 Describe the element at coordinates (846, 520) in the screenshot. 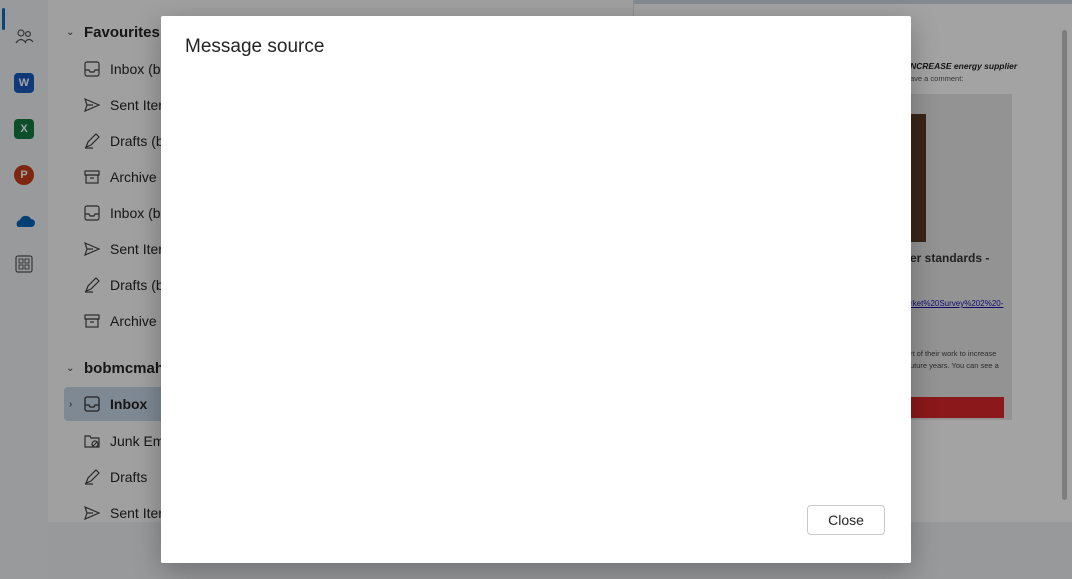

I see `close-button: Close` at that location.